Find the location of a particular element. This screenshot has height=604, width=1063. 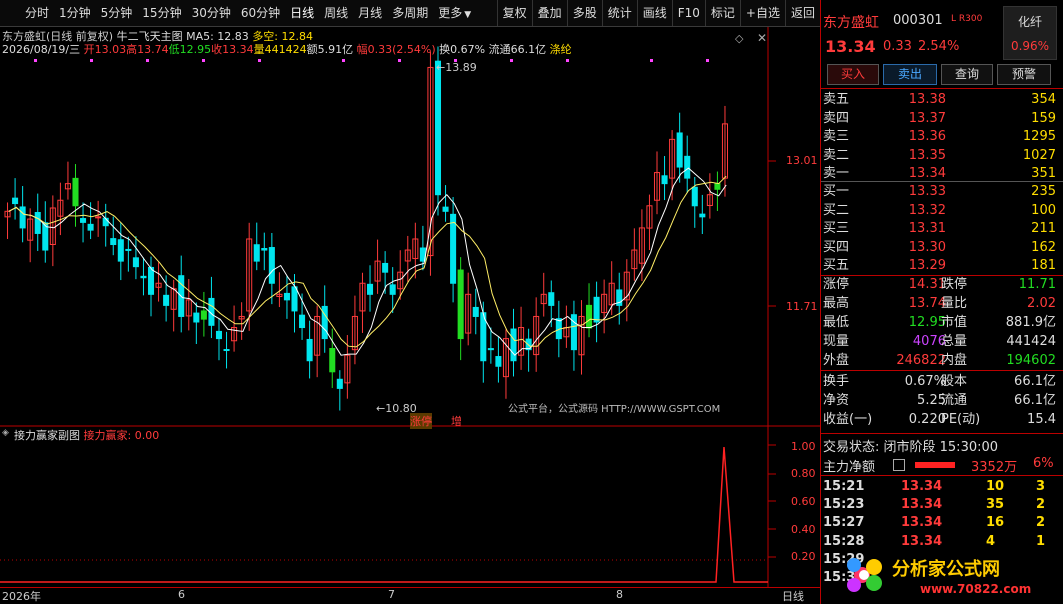

main-flow-label: 主力净额 is located at coordinates (849, 467).